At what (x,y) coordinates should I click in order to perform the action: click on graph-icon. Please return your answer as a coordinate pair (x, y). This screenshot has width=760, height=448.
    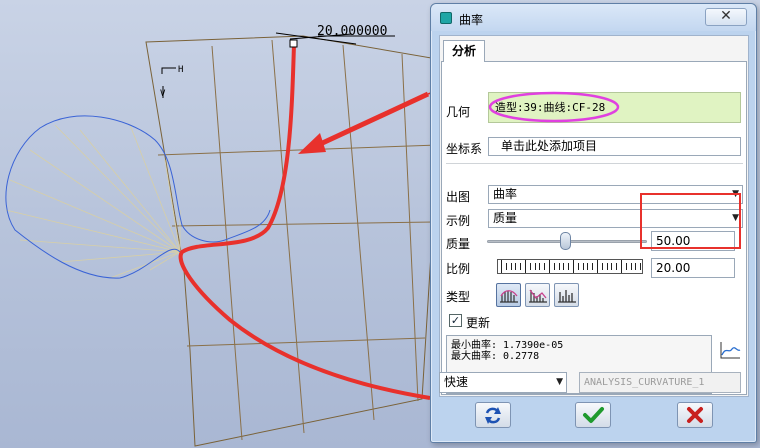
    Looking at the image, I should click on (730, 350).